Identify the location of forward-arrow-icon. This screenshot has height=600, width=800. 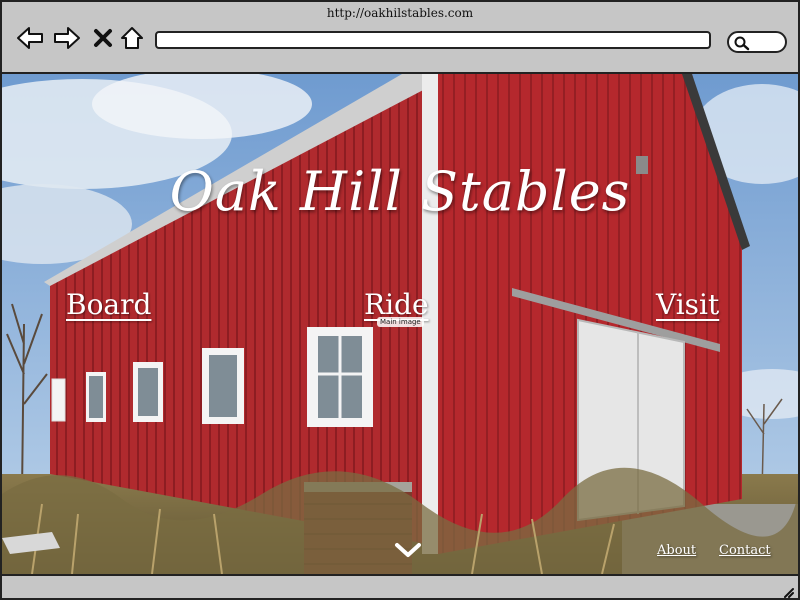
(67, 38).